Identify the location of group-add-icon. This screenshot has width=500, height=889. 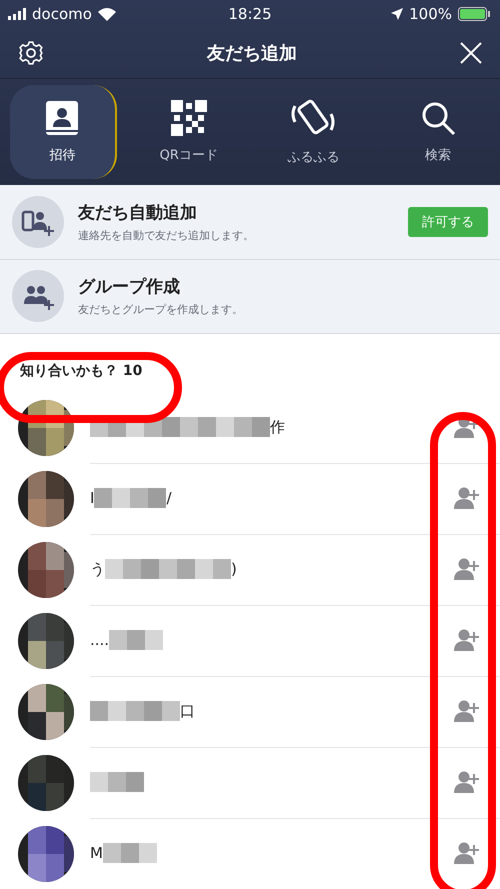
(38, 296).